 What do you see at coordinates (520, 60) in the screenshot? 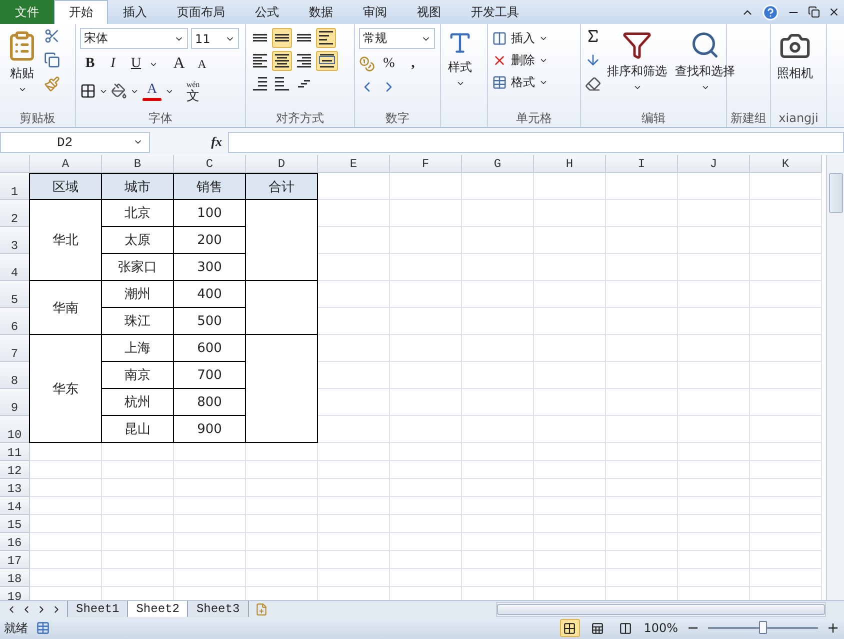
I see `cells-button: 删除` at bounding box center [520, 60].